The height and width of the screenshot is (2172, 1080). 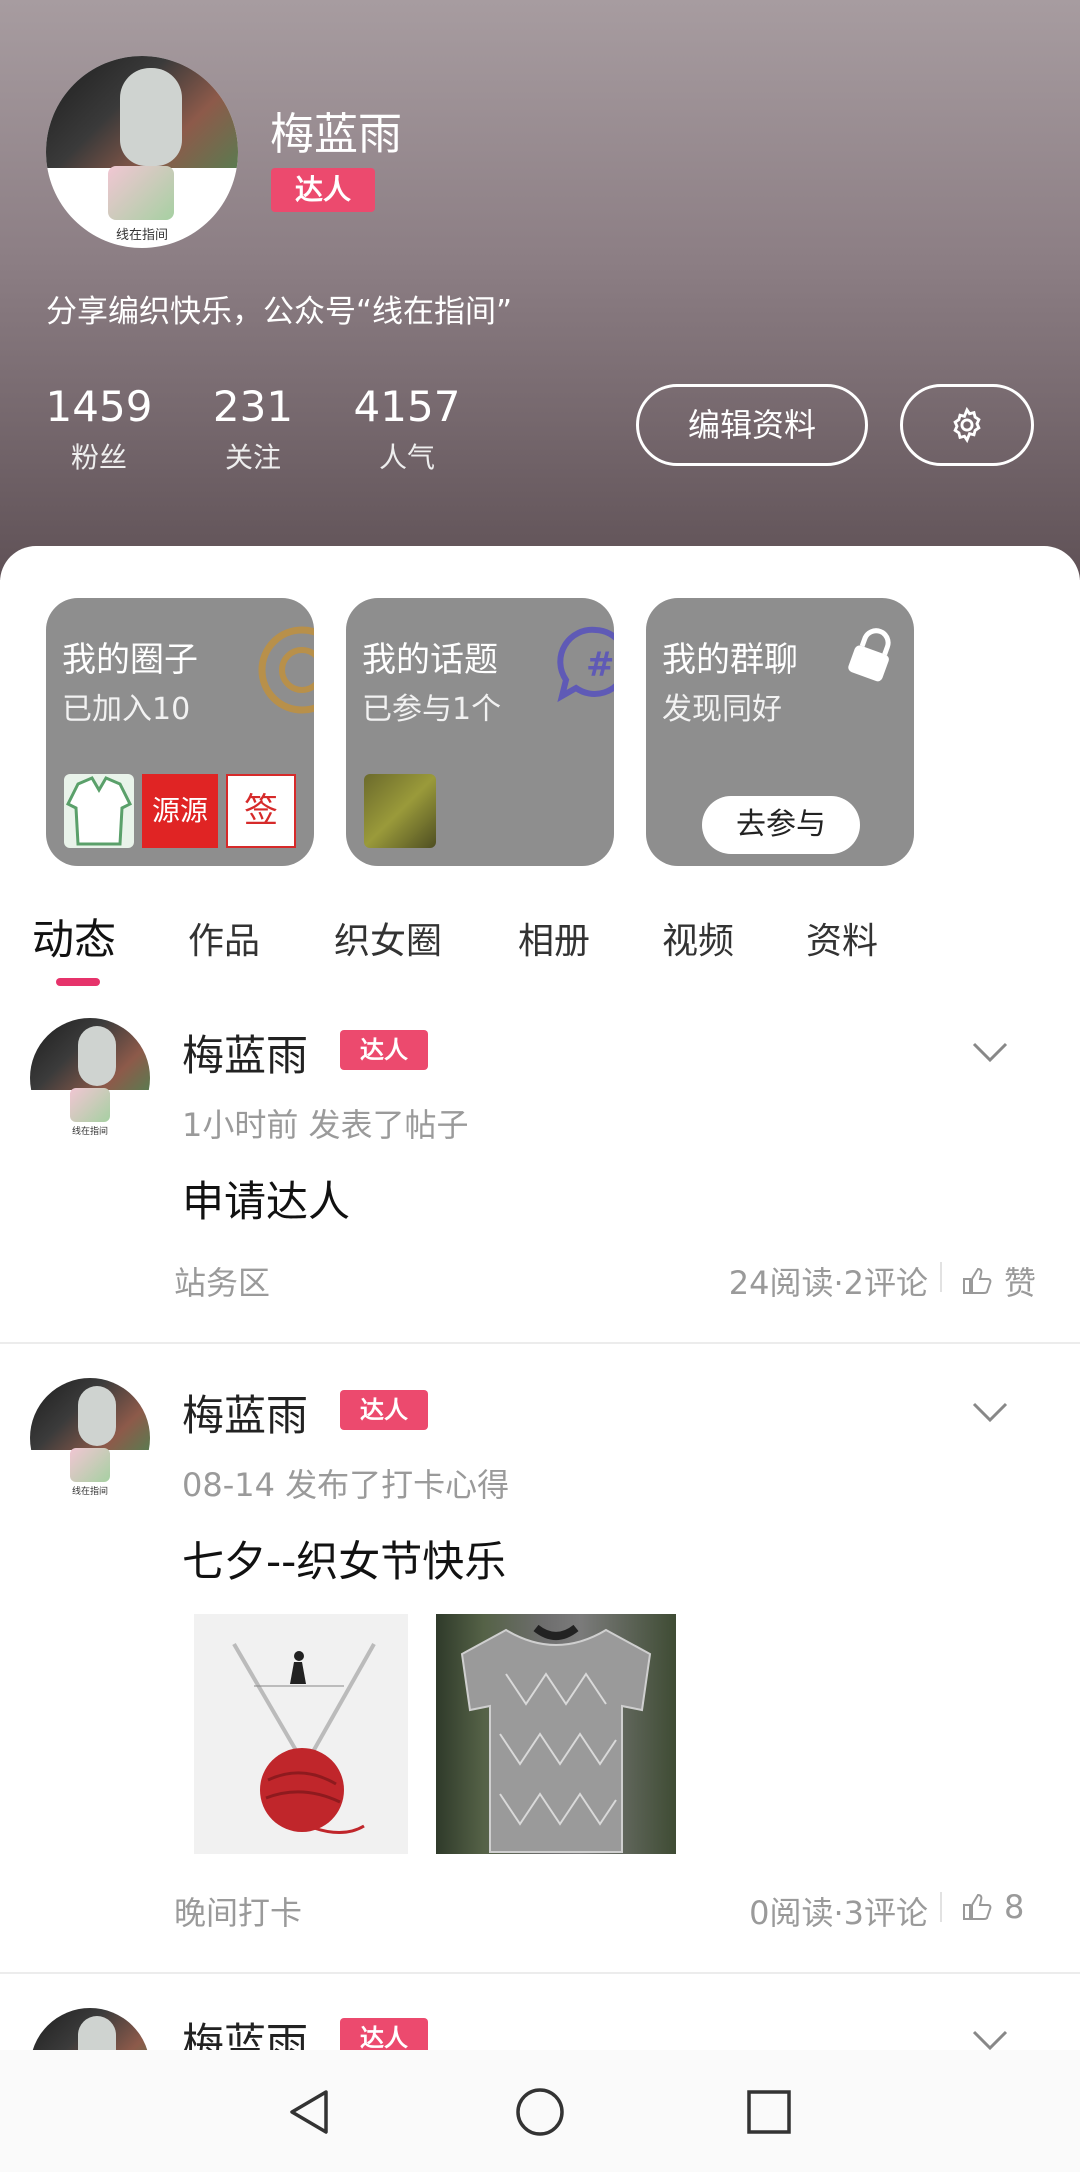 I want to click on following-label: 关注, so click(x=252, y=457).